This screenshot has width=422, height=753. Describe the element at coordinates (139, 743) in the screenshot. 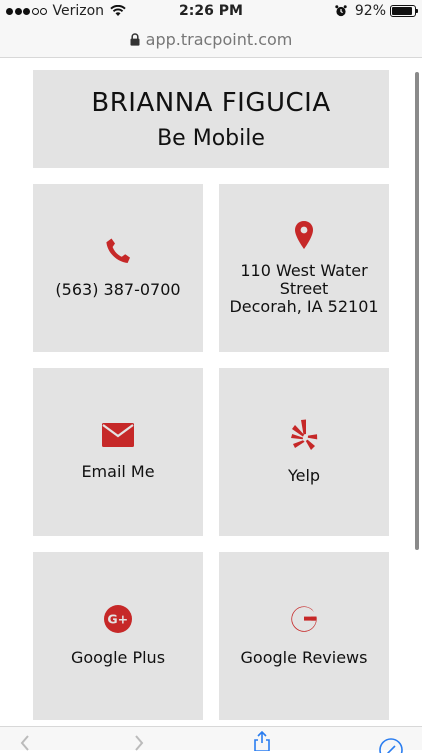

I see `forward-arrow-icon` at that location.